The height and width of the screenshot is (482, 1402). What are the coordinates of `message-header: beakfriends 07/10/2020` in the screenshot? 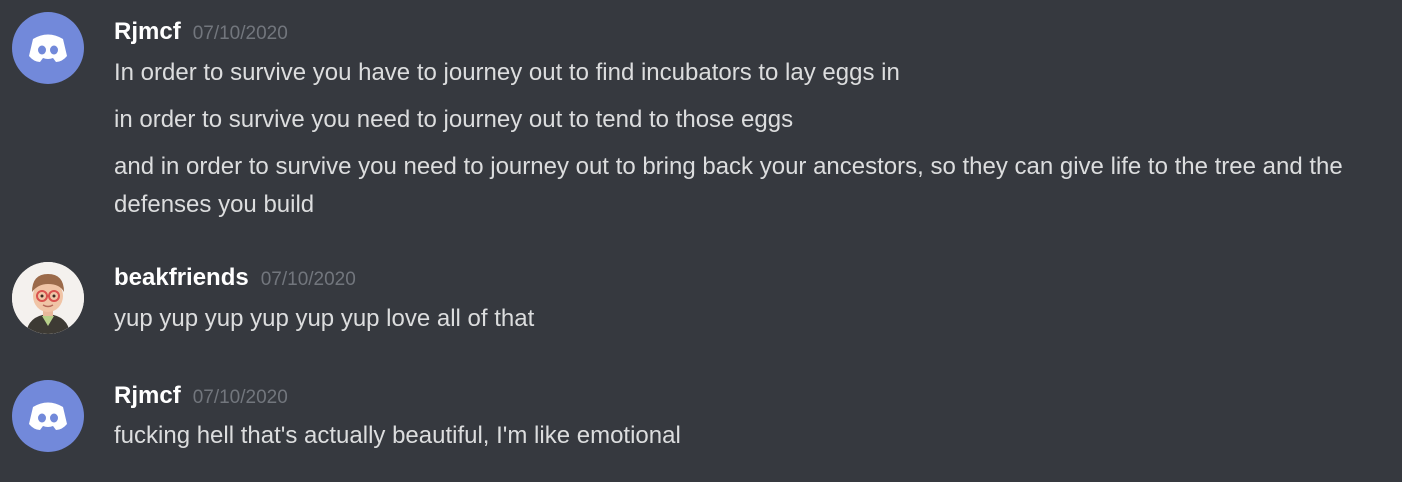 It's located at (235, 278).